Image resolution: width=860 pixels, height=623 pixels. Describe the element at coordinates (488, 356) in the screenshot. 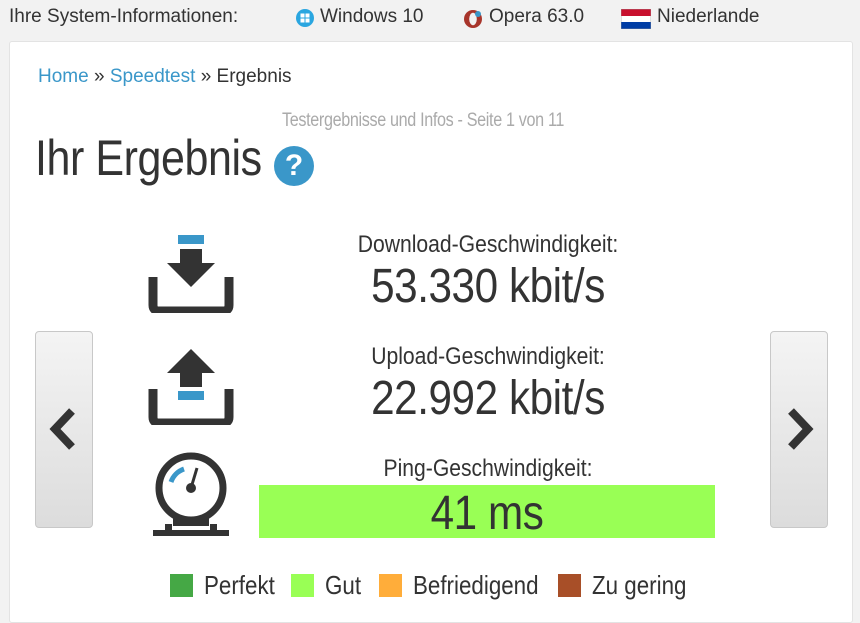

I see `upload-label: Upload-Geschwindigkeit:` at that location.